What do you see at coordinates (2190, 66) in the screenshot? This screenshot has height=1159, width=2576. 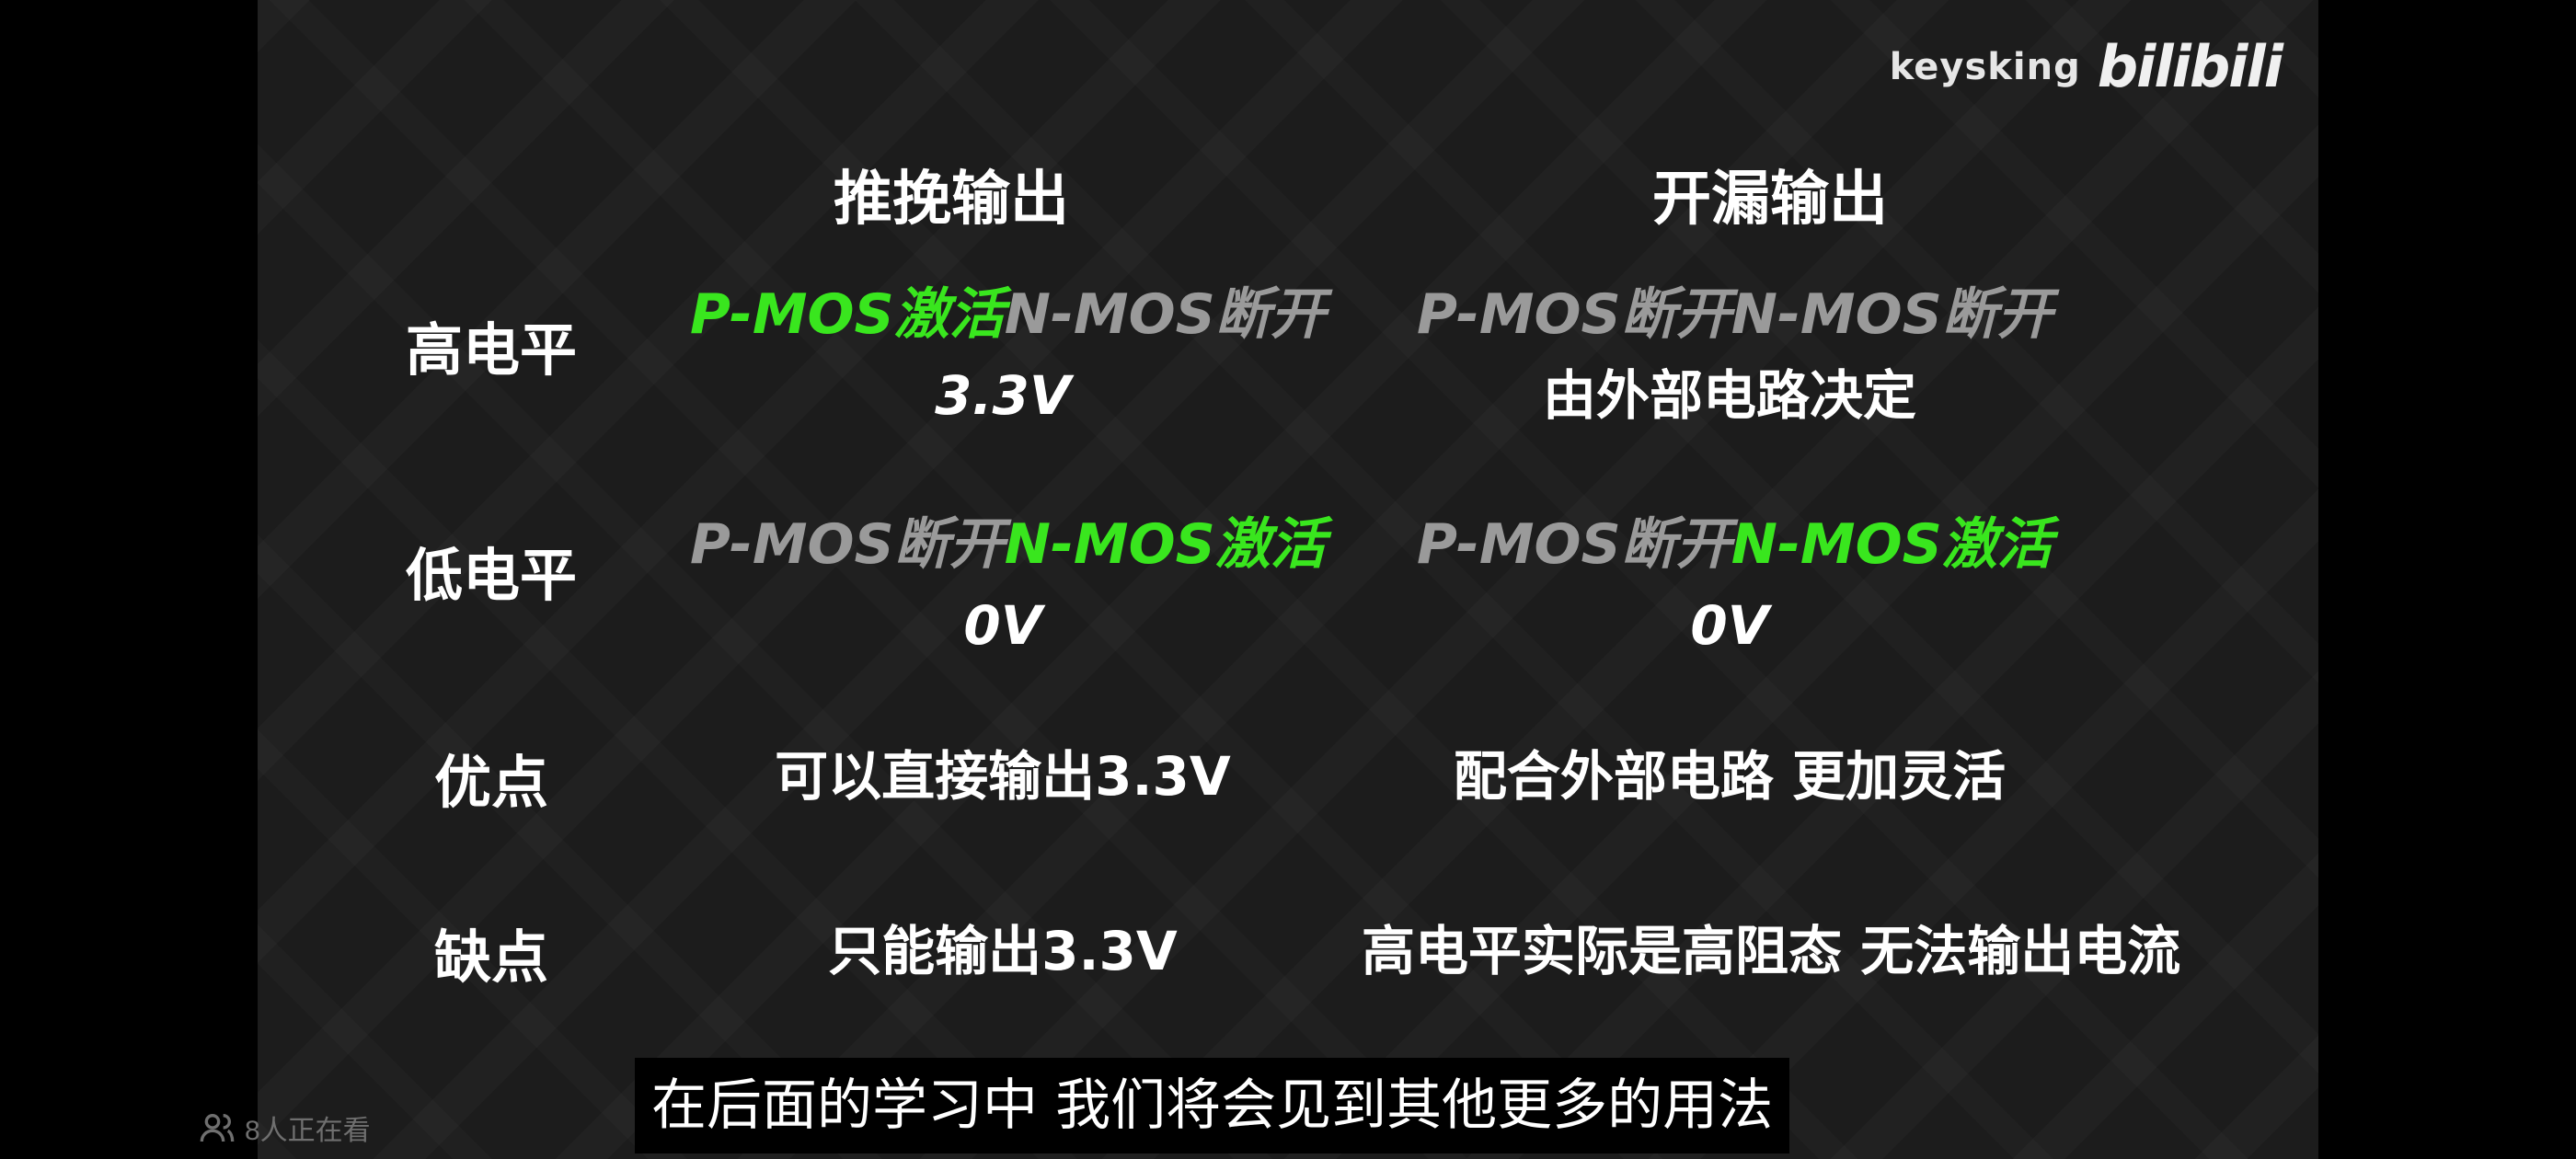 I see `bilibili-logo: bilibili` at bounding box center [2190, 66].